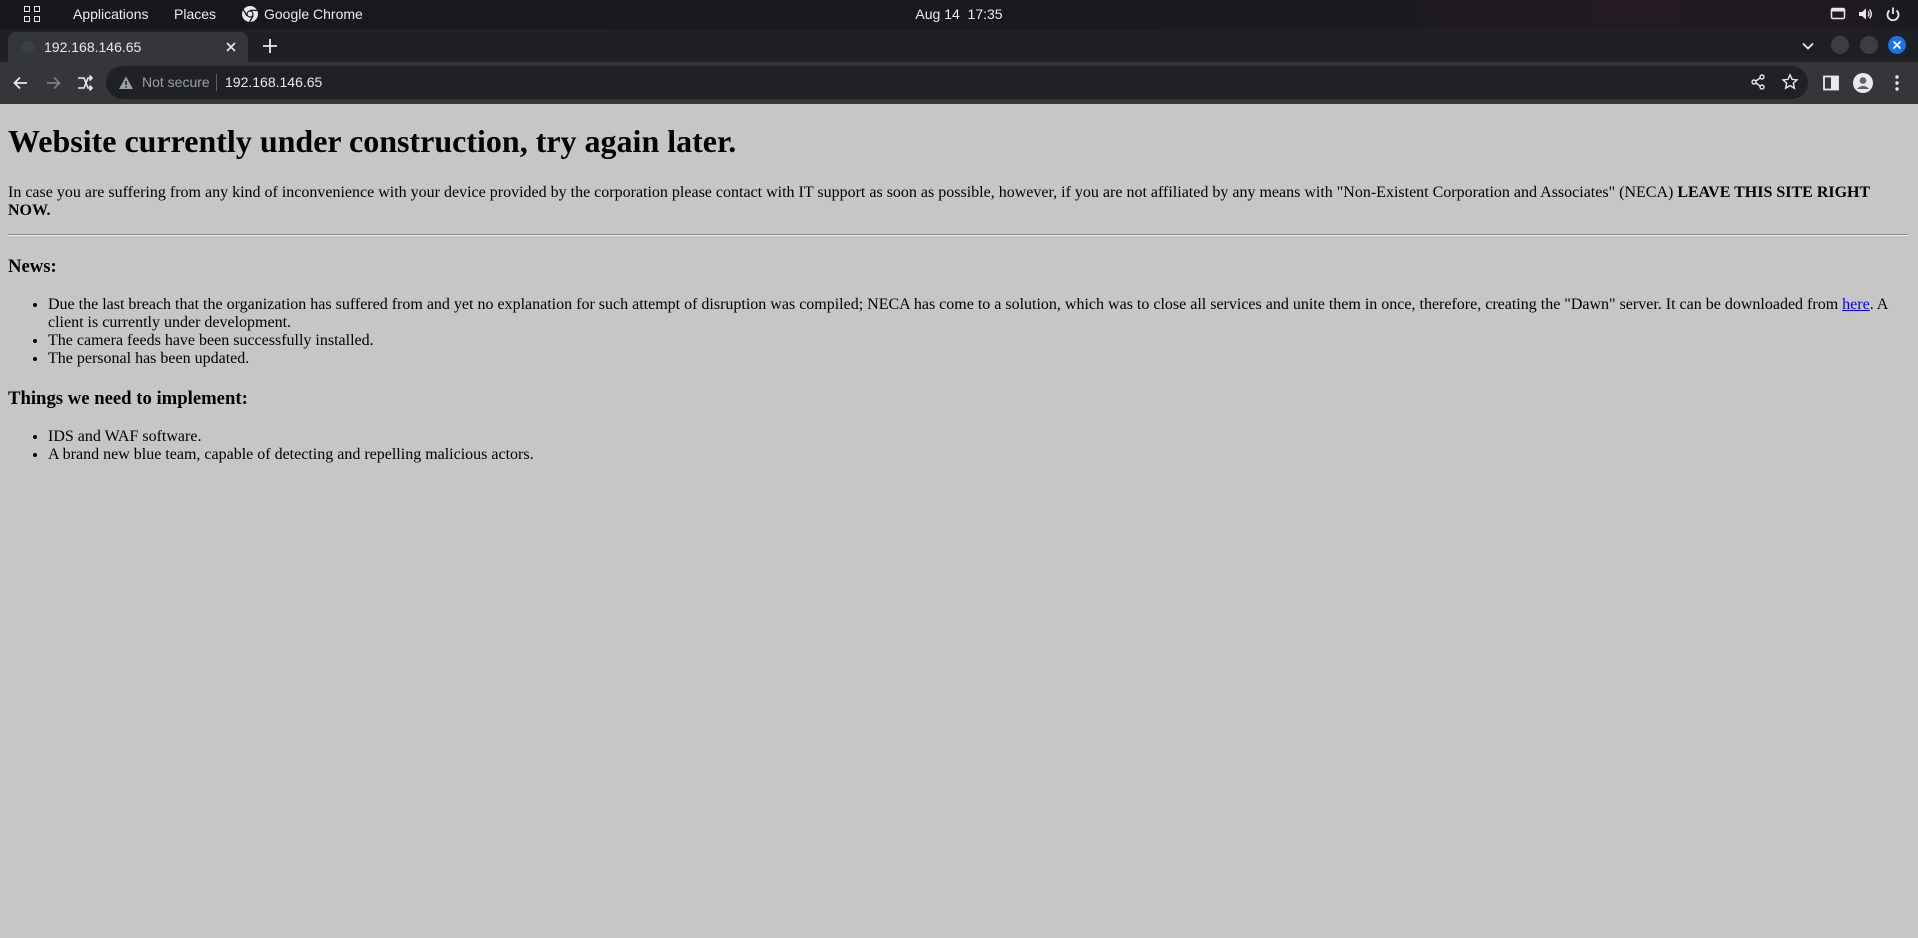 Image resolution: width=1918 pixels, height=938 pixels. I want to click on todo-heading: Things we need to implement:, so click(128, 398).